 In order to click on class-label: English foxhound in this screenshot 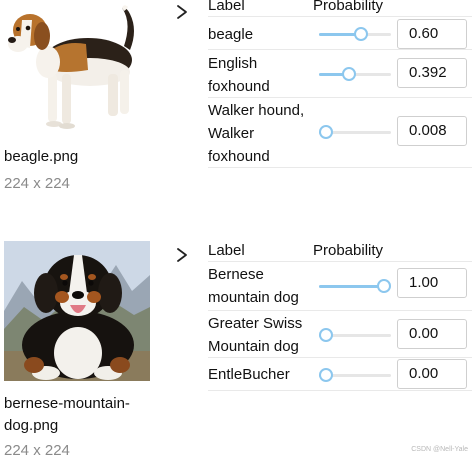, I will do `click(239, 75)`.